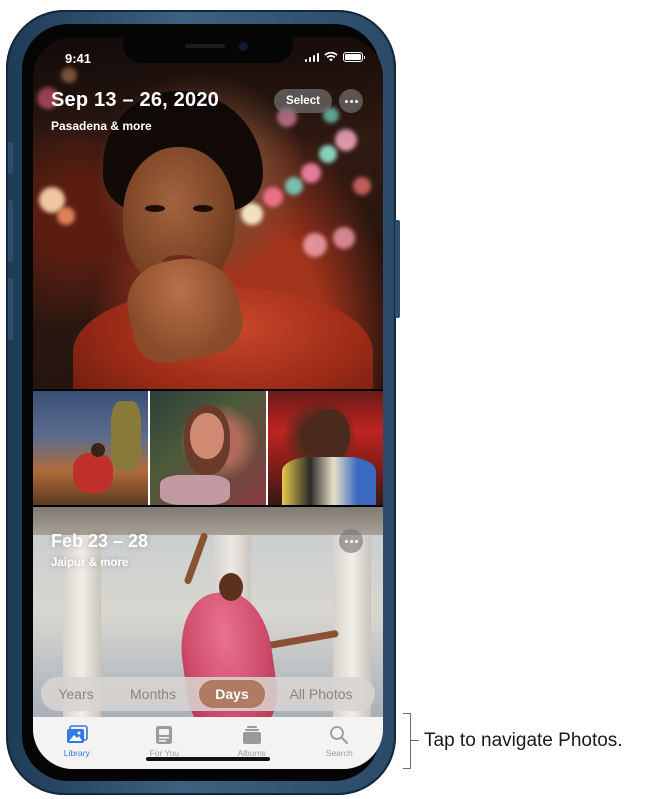 Image resolution: width=669 pixels, height=799 pixels. I want to click on photo-thumbnail-strip, so click(208, 448).